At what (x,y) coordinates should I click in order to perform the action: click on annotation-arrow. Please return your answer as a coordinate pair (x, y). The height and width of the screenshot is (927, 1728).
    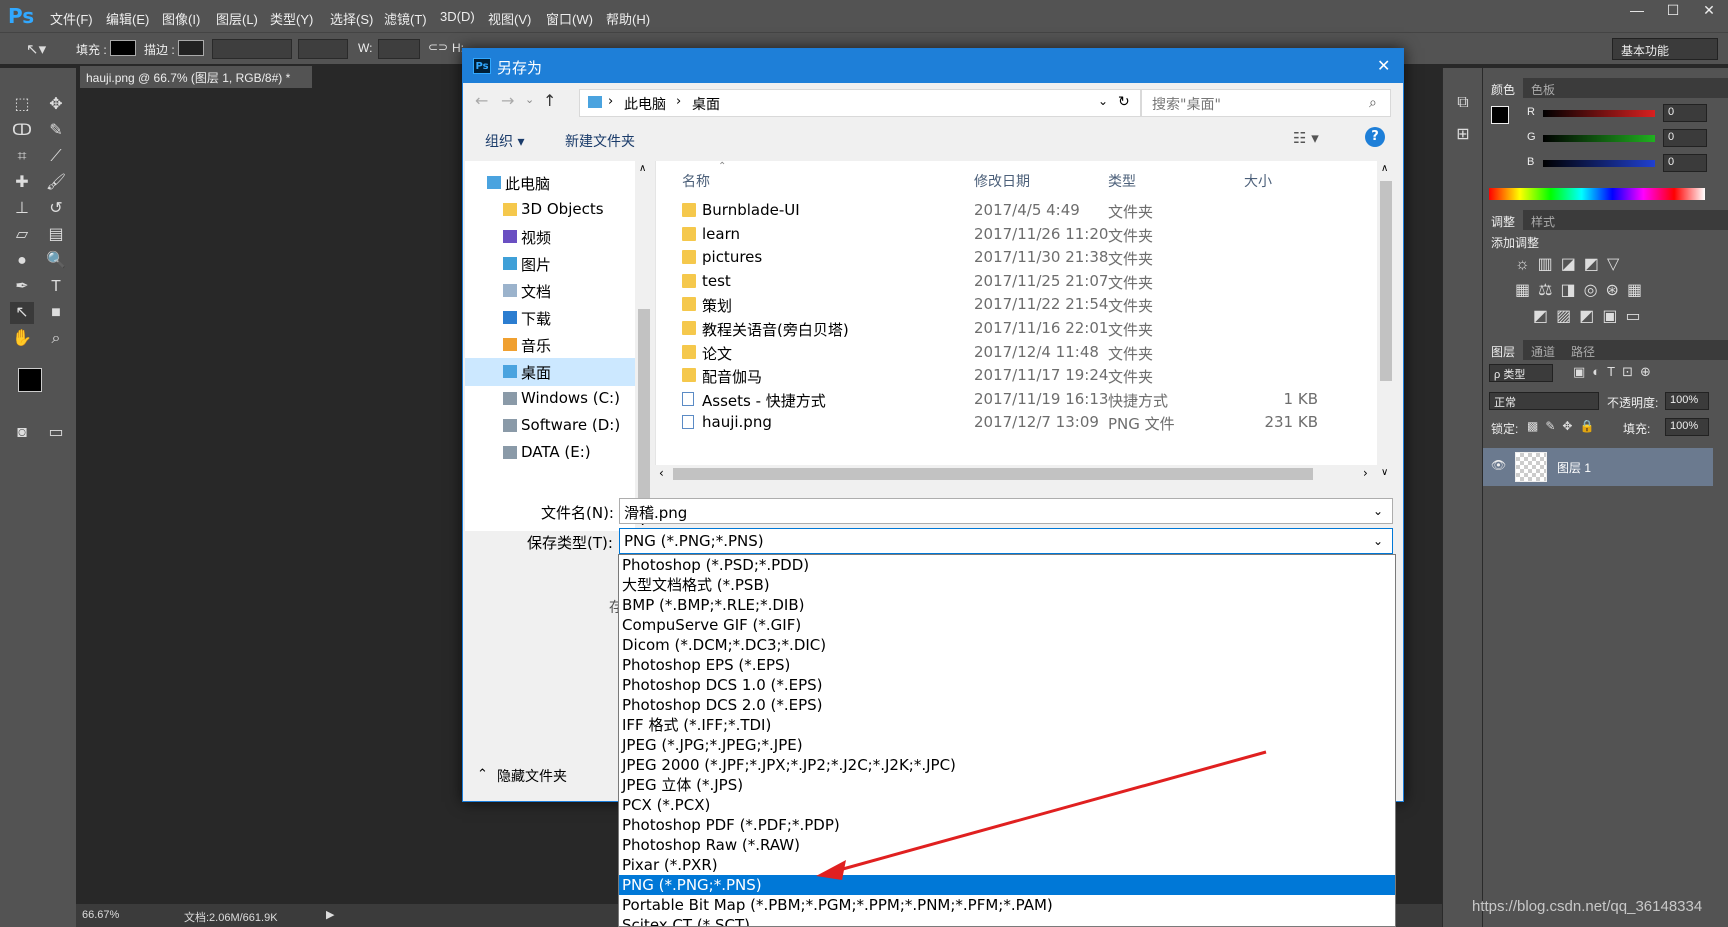
    Looking at the image, I should click on (1041, 815).